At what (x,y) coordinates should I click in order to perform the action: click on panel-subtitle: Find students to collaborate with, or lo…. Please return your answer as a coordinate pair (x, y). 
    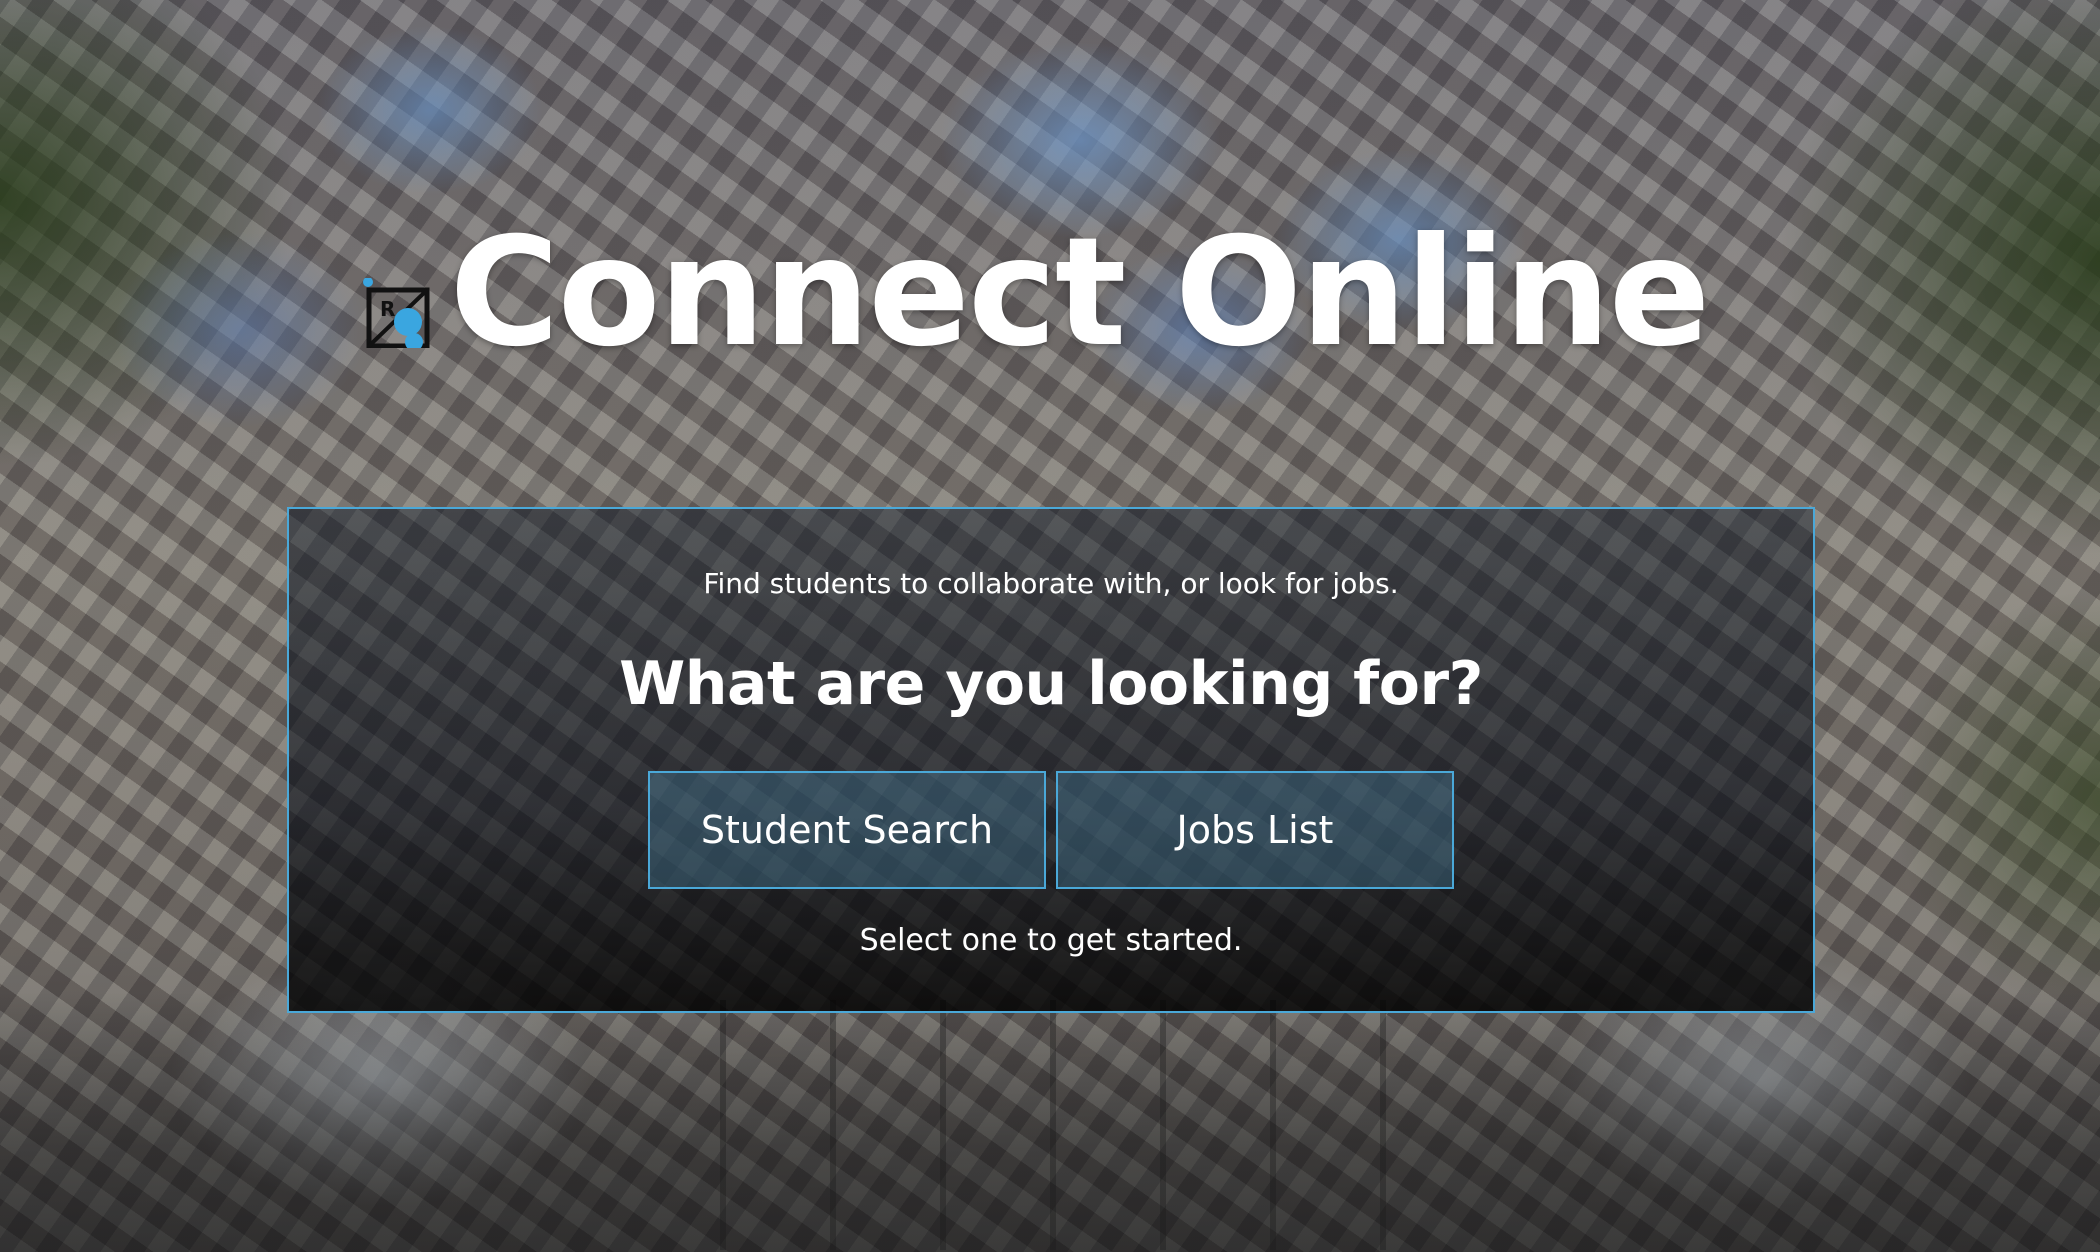
    Looking at the image, I should click on (1051, 583).